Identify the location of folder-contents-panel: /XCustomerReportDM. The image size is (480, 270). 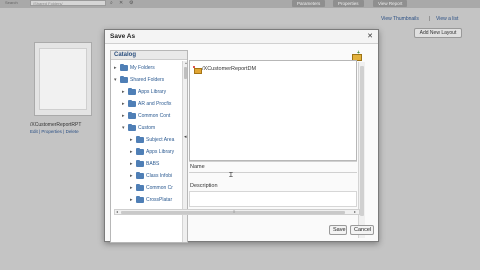
(273, 110).